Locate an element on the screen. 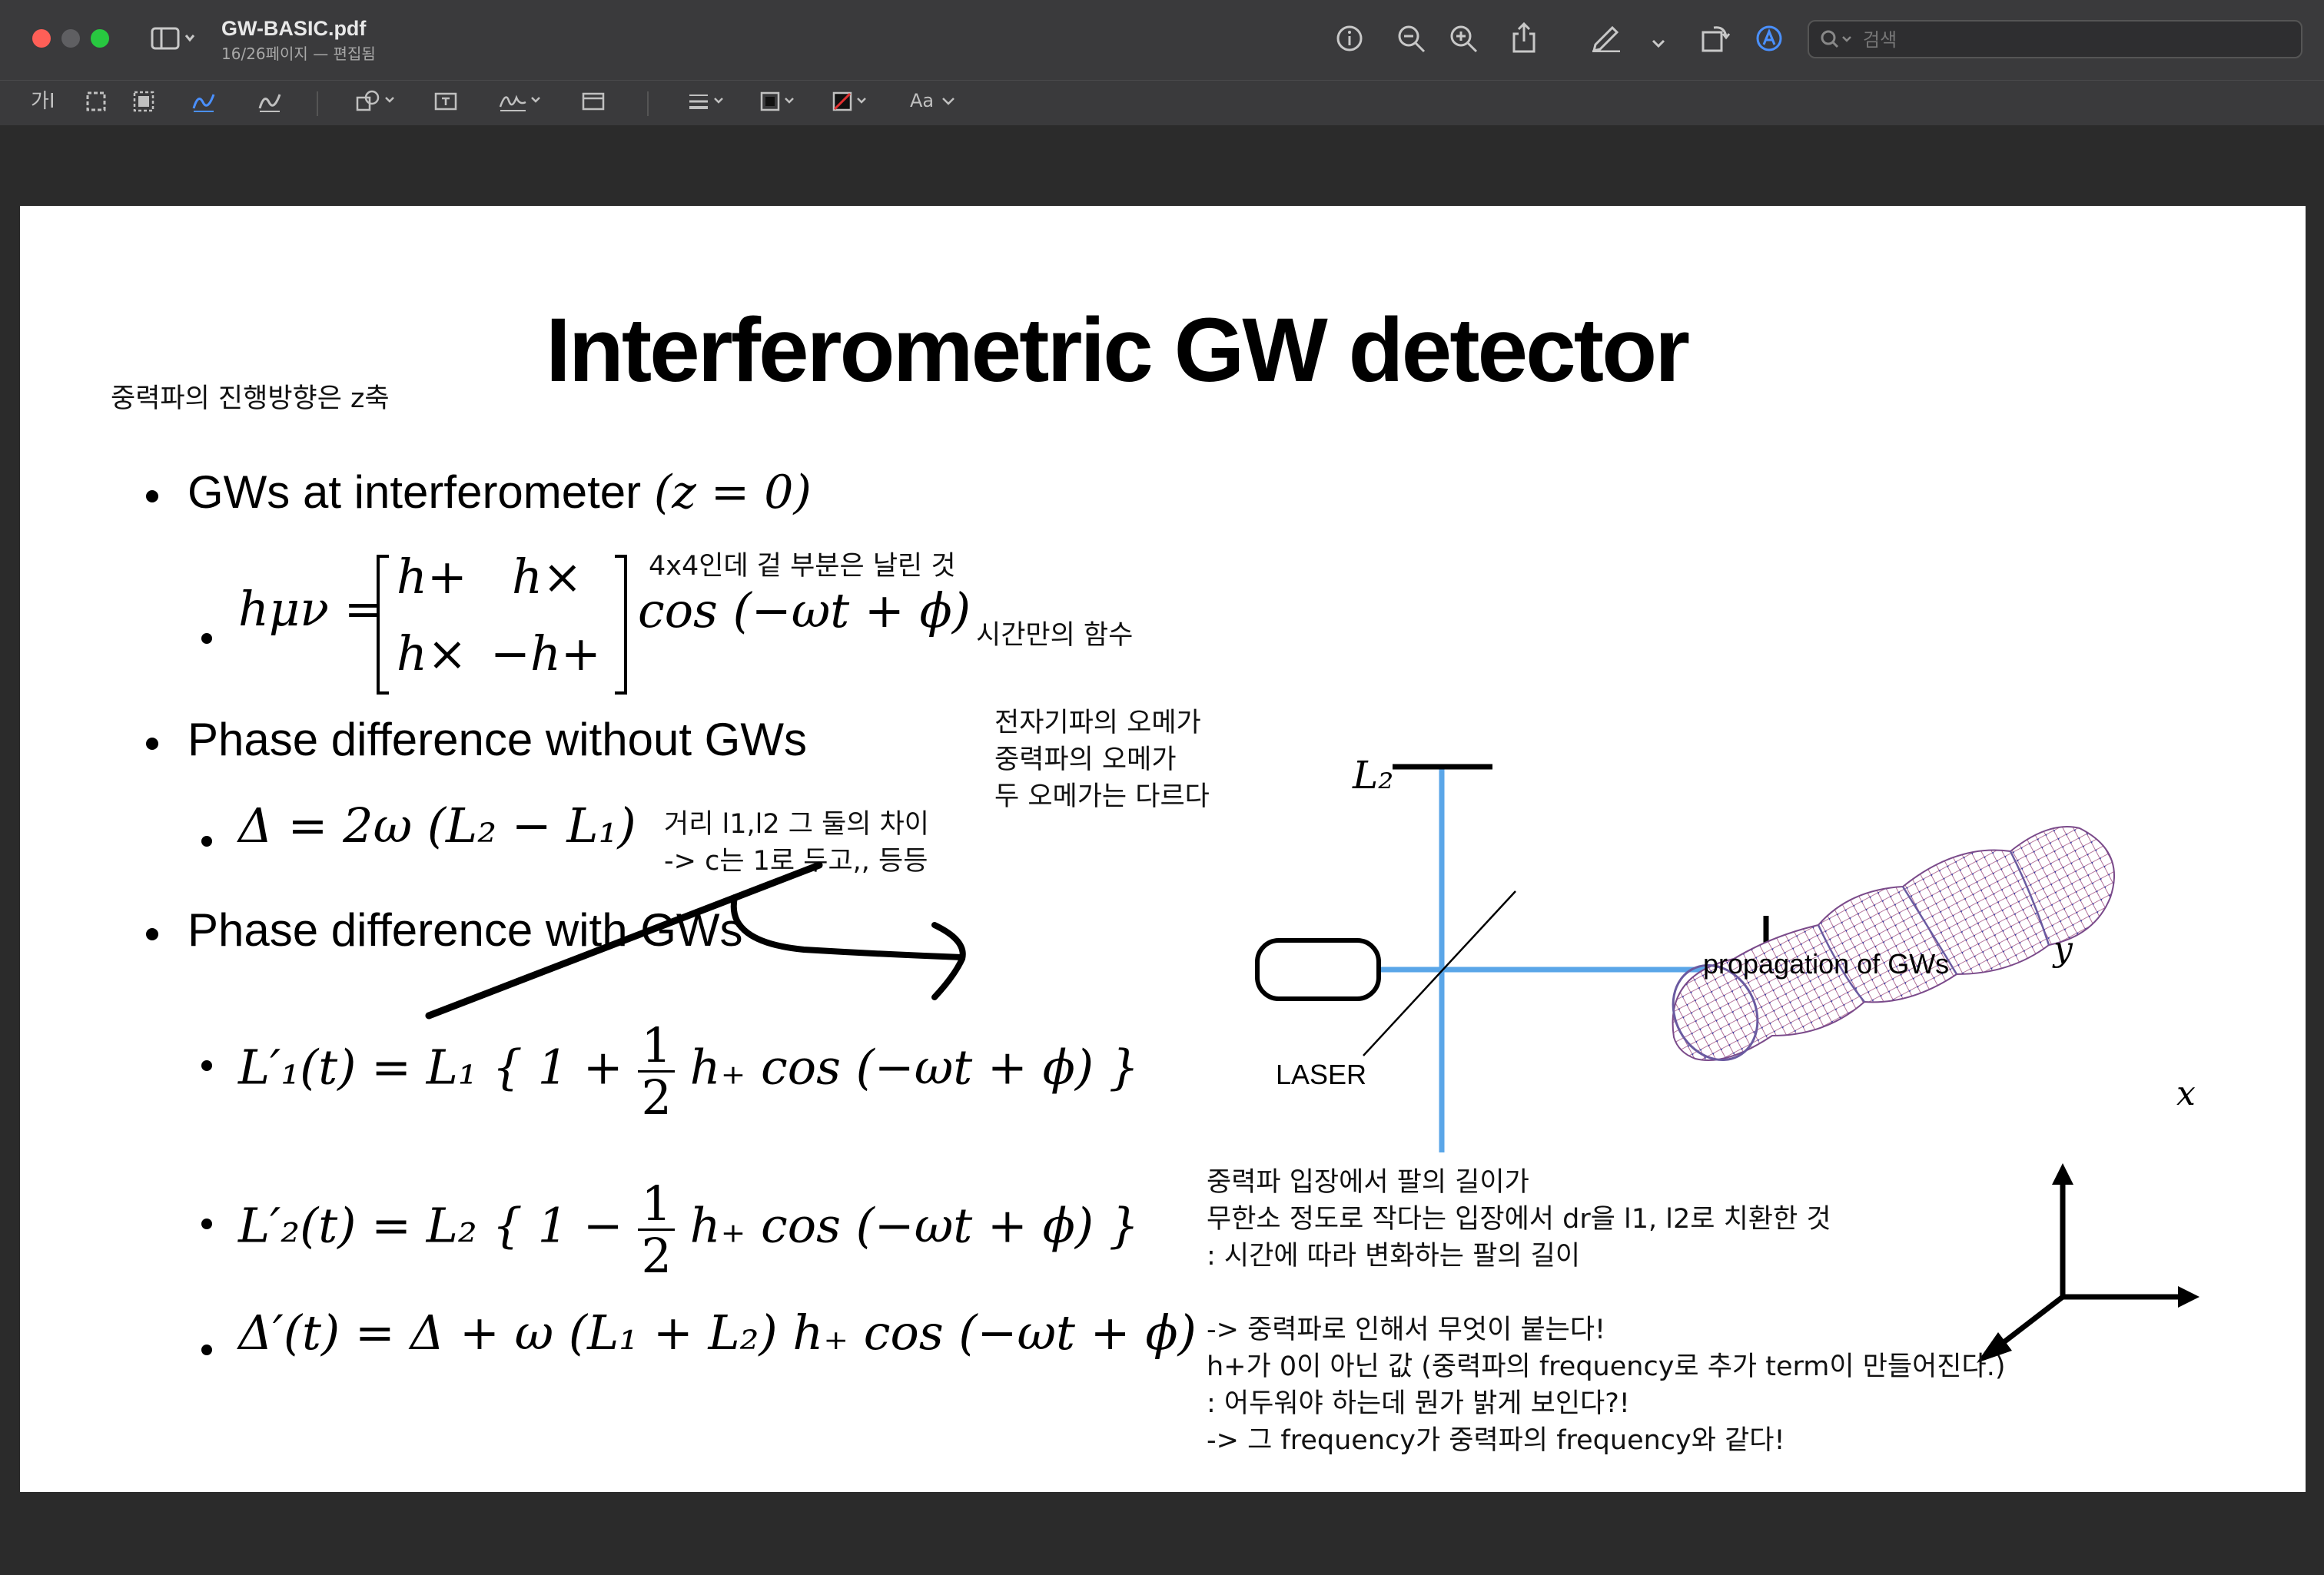 Image resolution: width=2324 pixels, height=1575 pixels. sidebar-toggle-button is located at coordinates (174, 40).